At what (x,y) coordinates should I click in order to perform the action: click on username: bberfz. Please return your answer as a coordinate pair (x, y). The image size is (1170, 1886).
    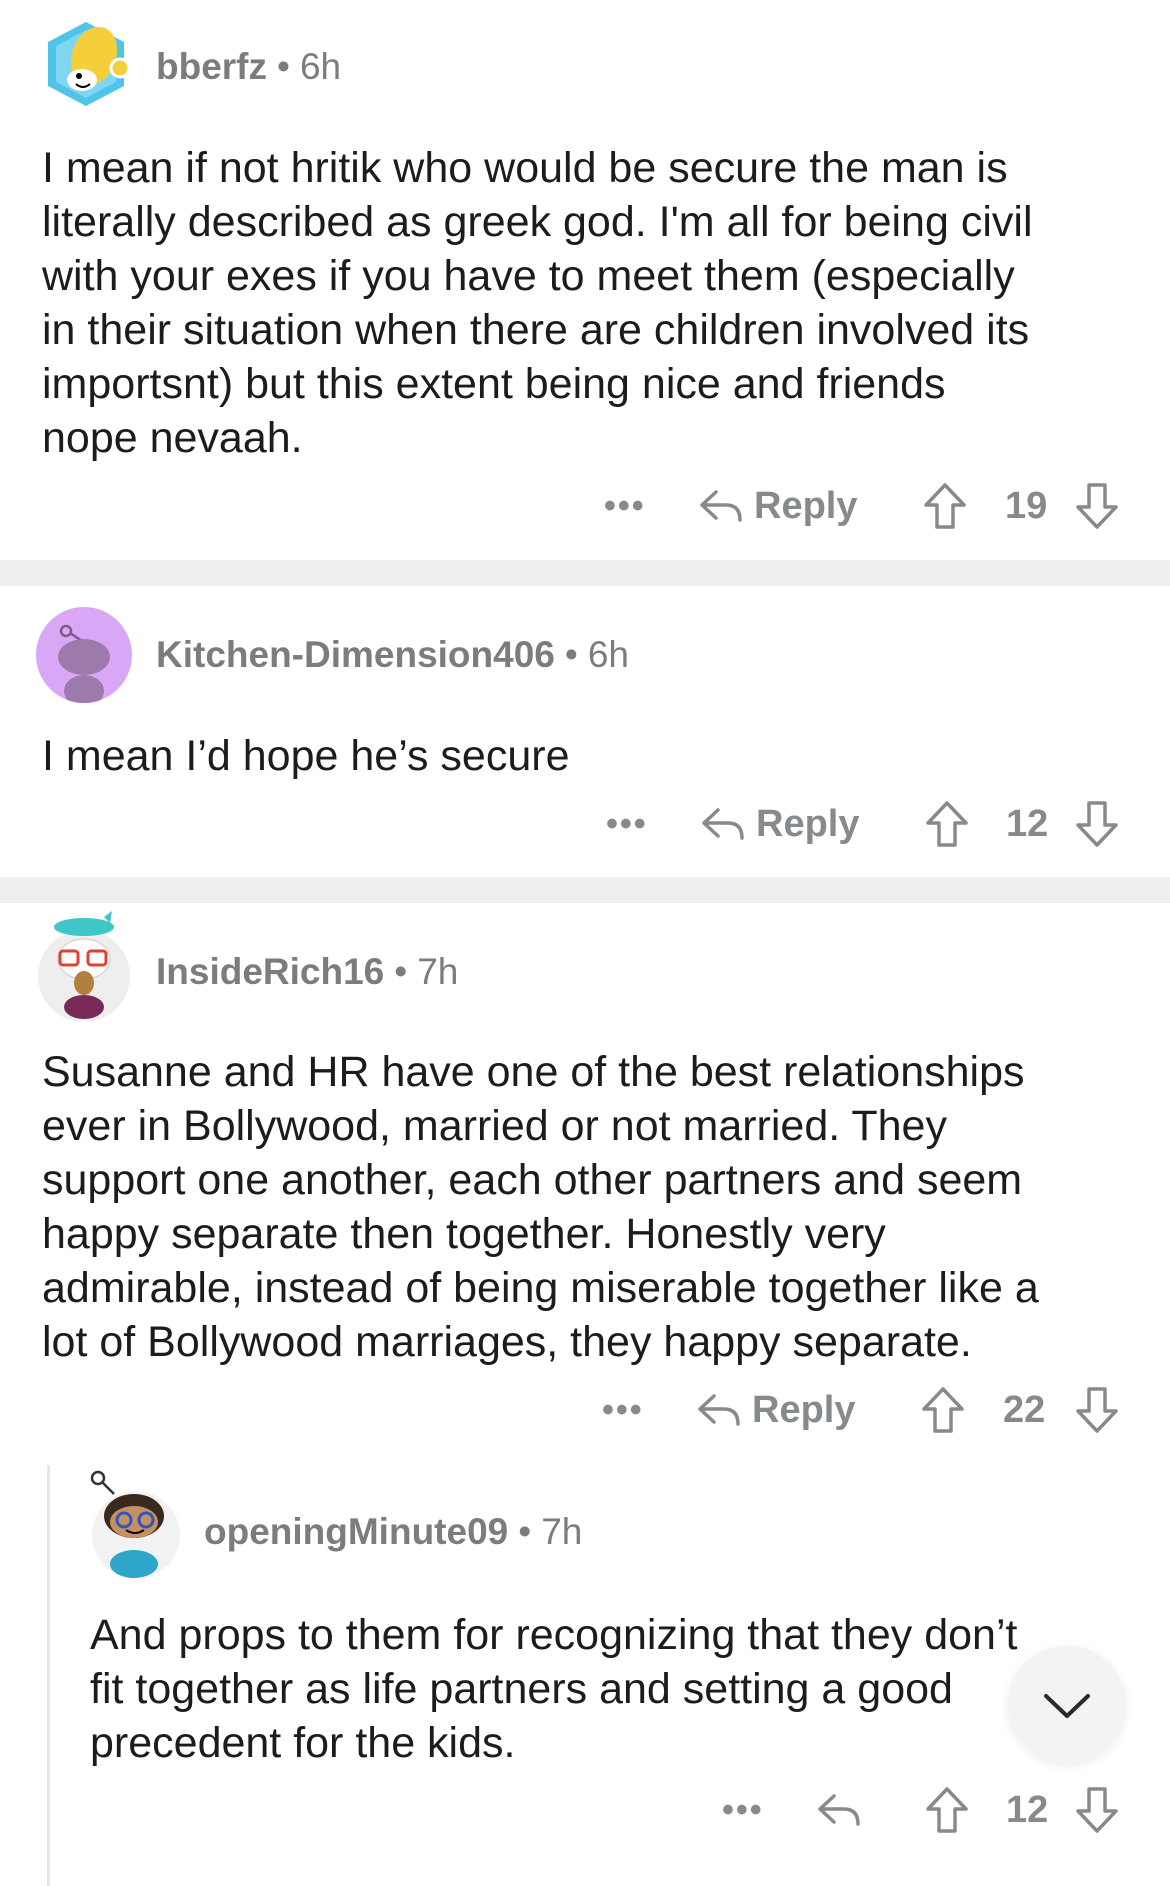
    Looking at the image, I should click on (211, 66).